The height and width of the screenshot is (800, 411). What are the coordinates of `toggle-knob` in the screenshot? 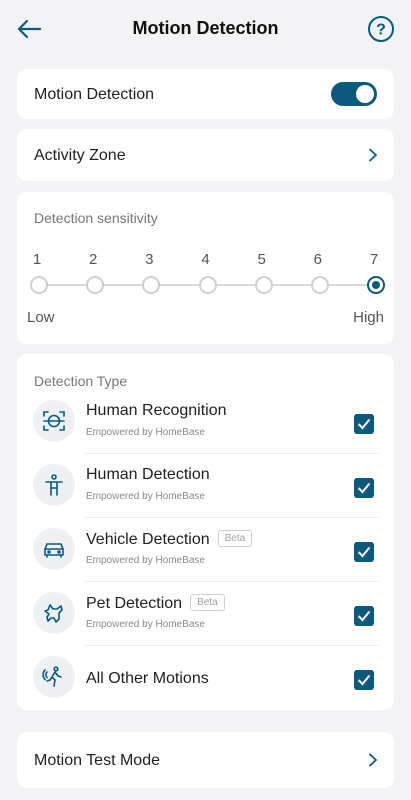 It's located at (365, 94).